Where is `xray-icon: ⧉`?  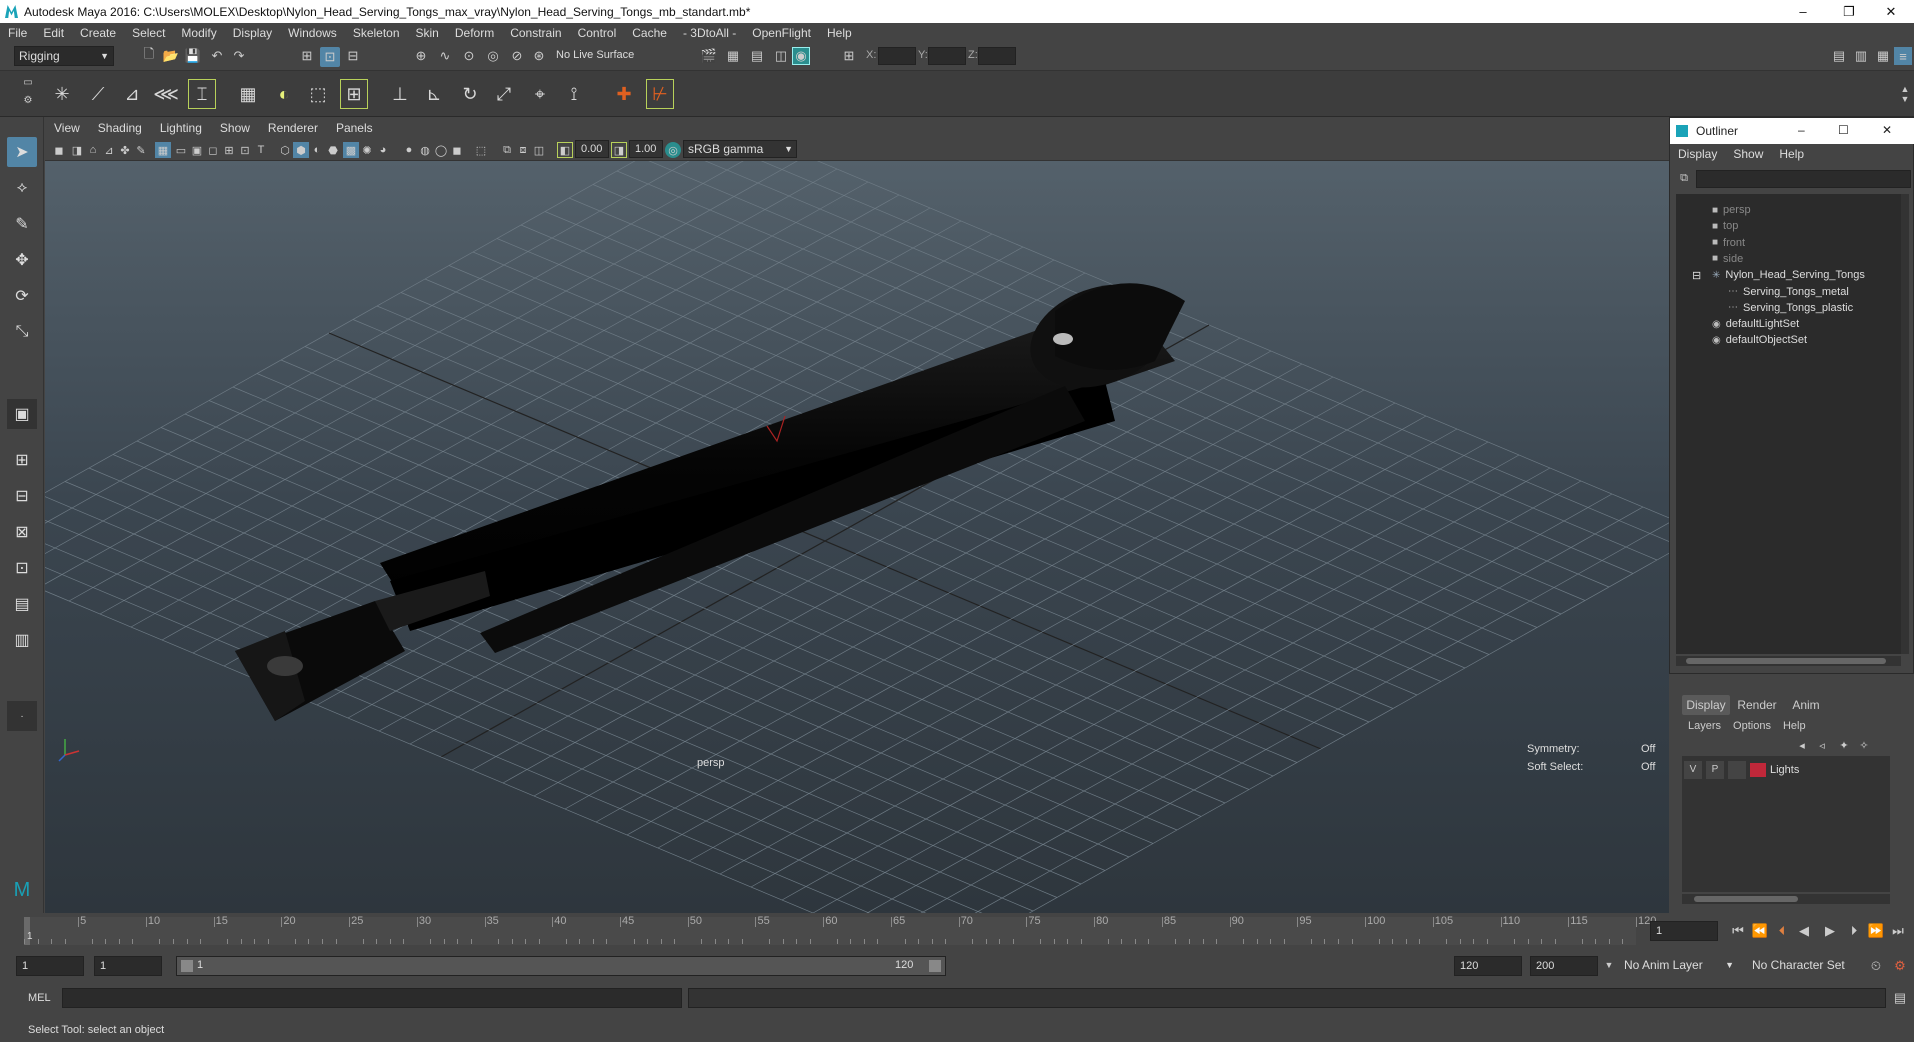 xray-icon: ⧉ is located at coordinates (507, 150).